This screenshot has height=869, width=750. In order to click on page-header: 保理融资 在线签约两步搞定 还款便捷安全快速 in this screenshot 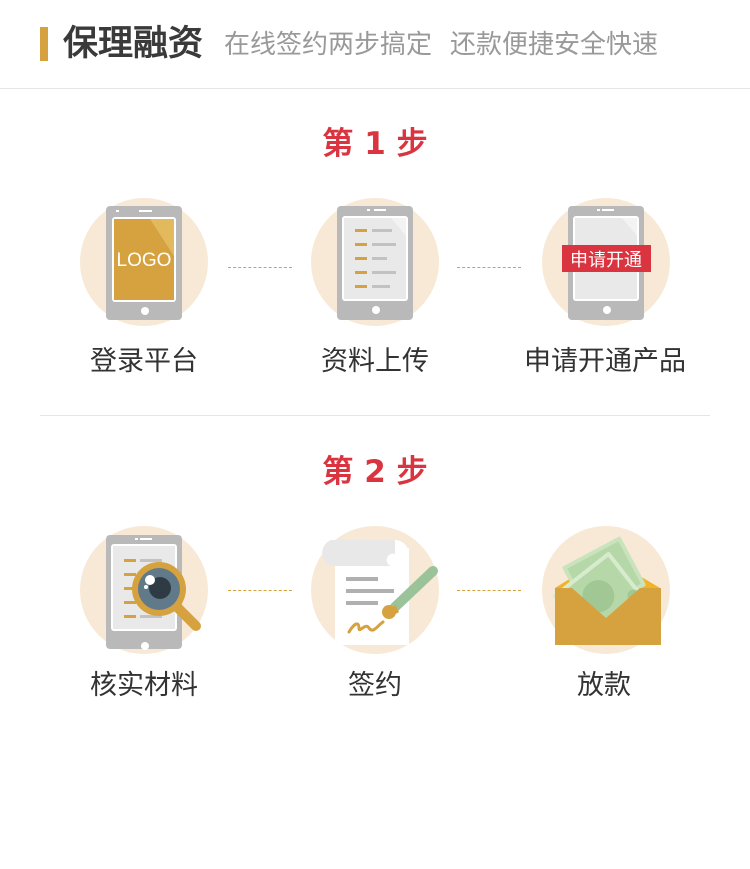, I will do `click(375, 44)`.